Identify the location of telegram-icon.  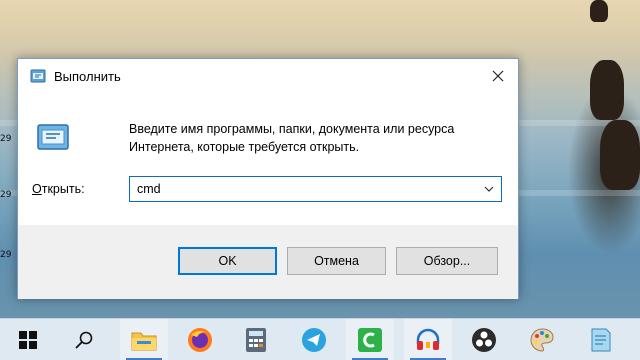
(314, 340).